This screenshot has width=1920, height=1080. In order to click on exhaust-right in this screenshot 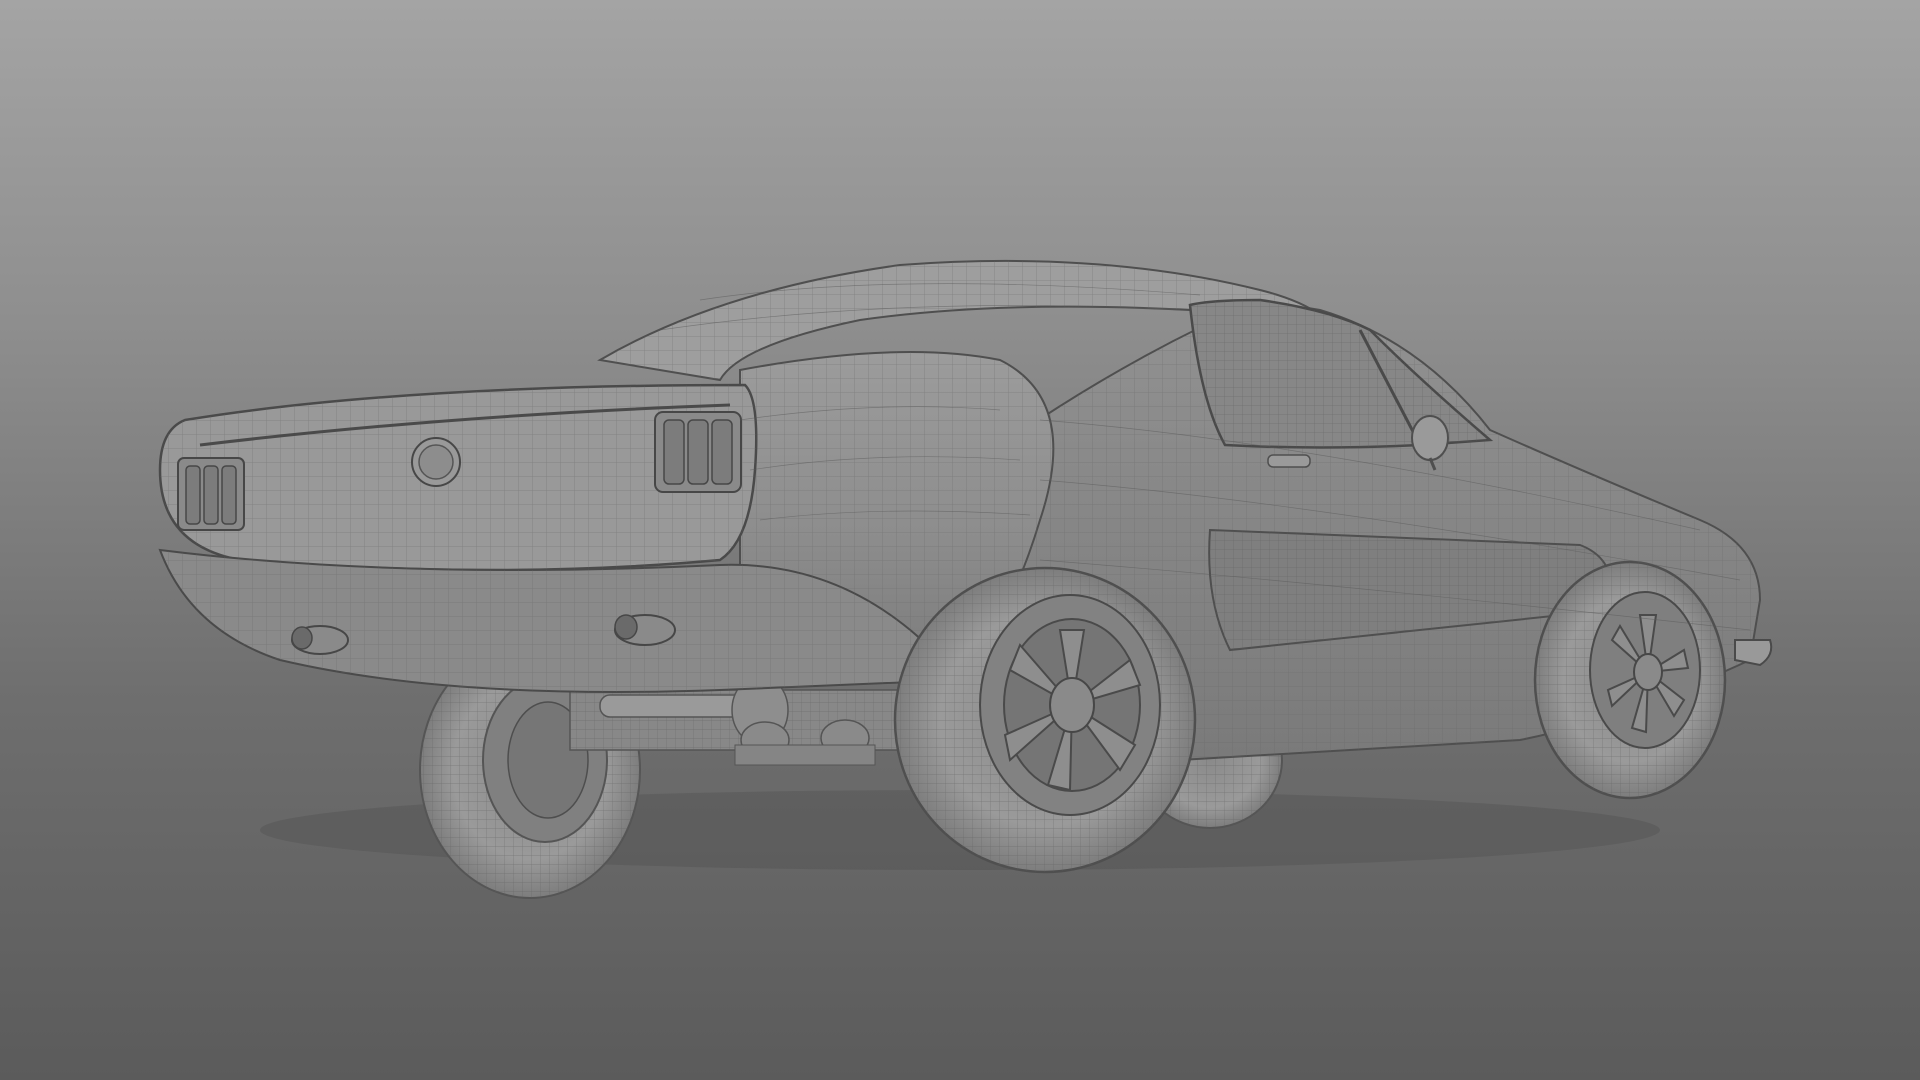, I will do `click(645, 630)`.